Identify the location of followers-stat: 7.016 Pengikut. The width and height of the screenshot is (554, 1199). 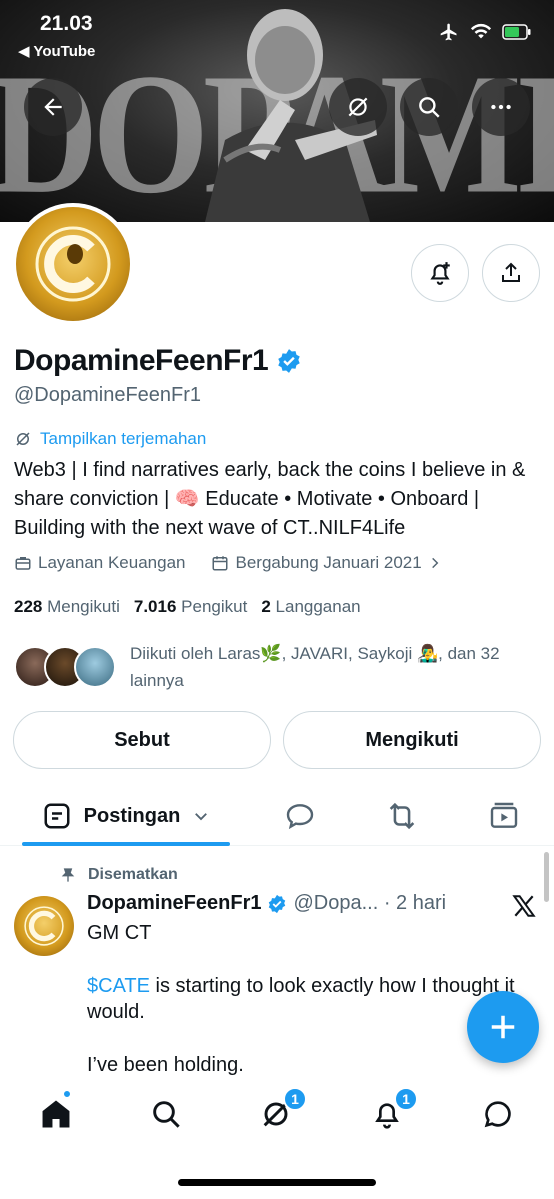
(190, 607).